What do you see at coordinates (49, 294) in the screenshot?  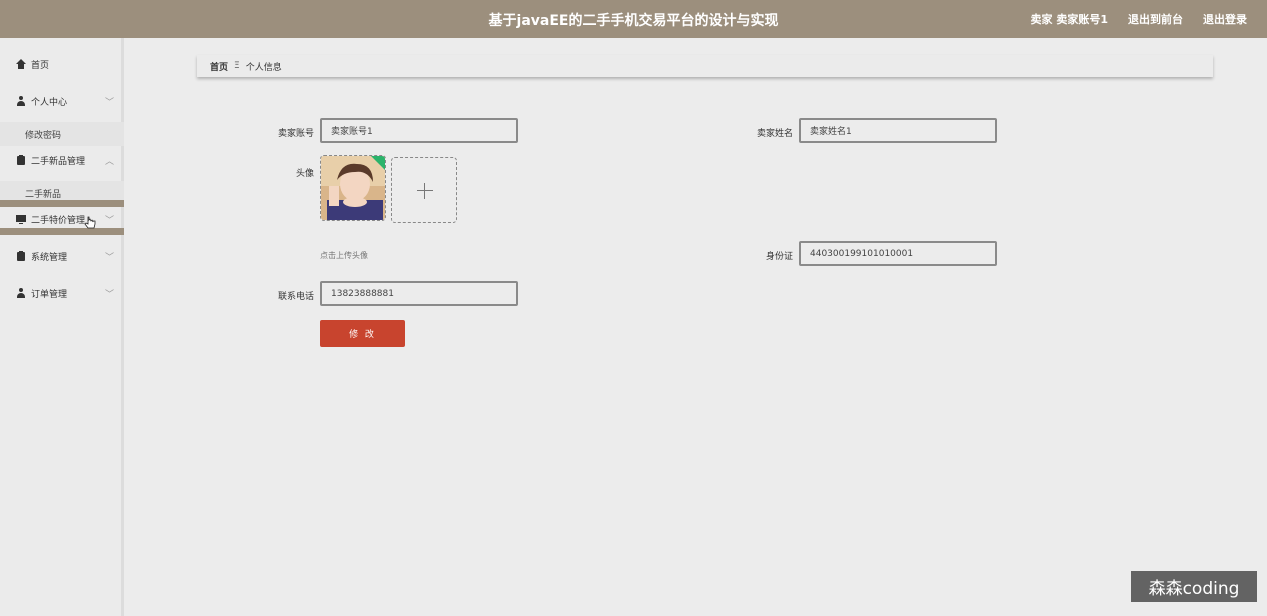 I see `sidebar-item-label: 订单管理` at bounding box center [49, 294].